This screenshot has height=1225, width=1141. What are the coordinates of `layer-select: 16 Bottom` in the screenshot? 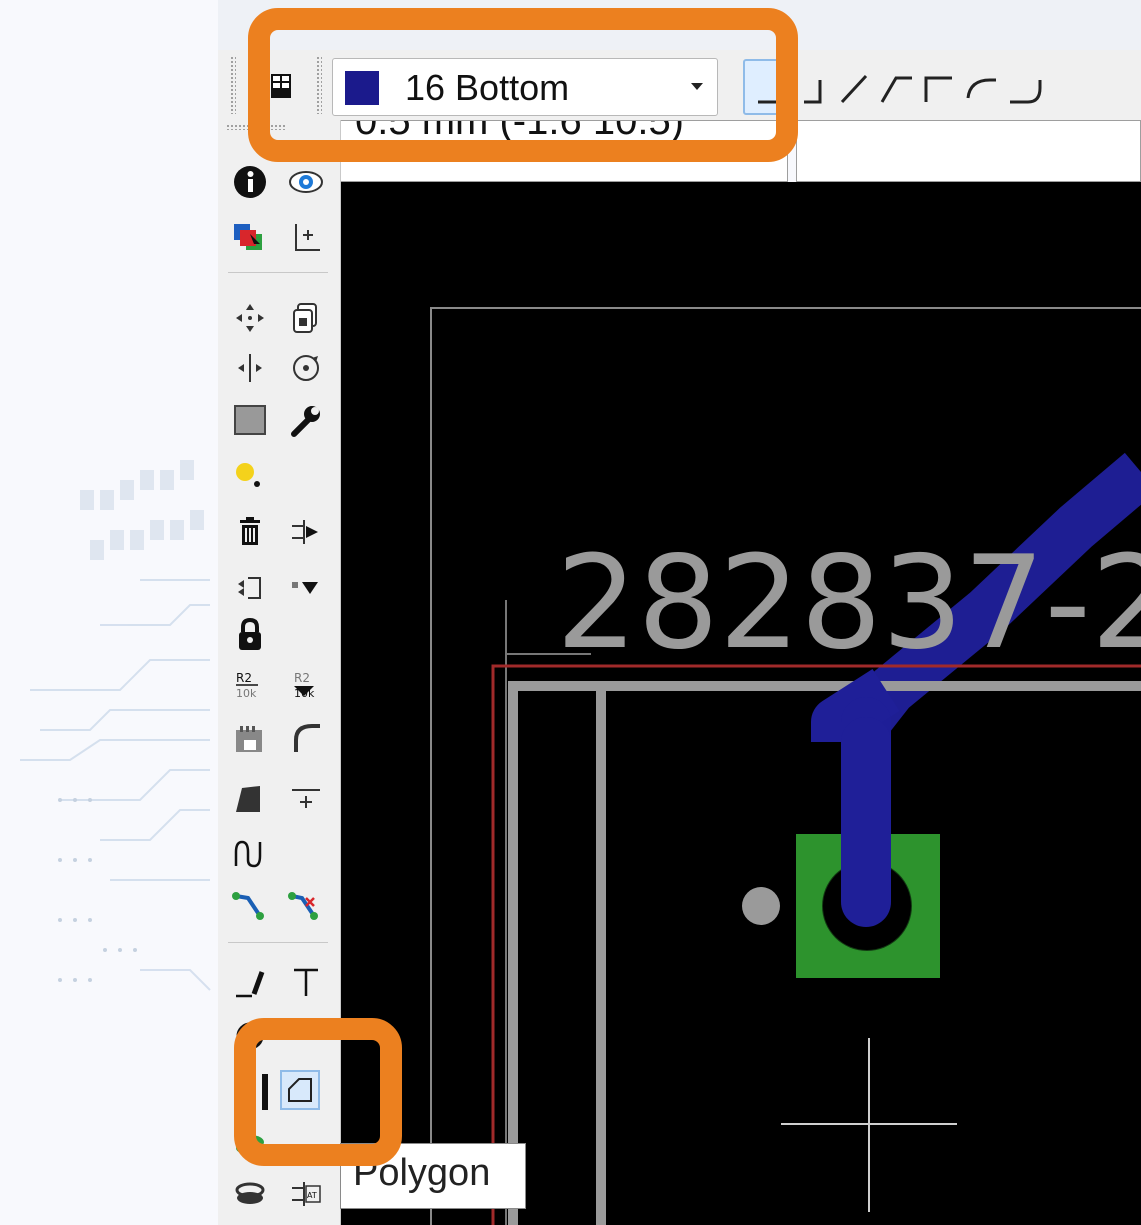 It's located at (525, 87).